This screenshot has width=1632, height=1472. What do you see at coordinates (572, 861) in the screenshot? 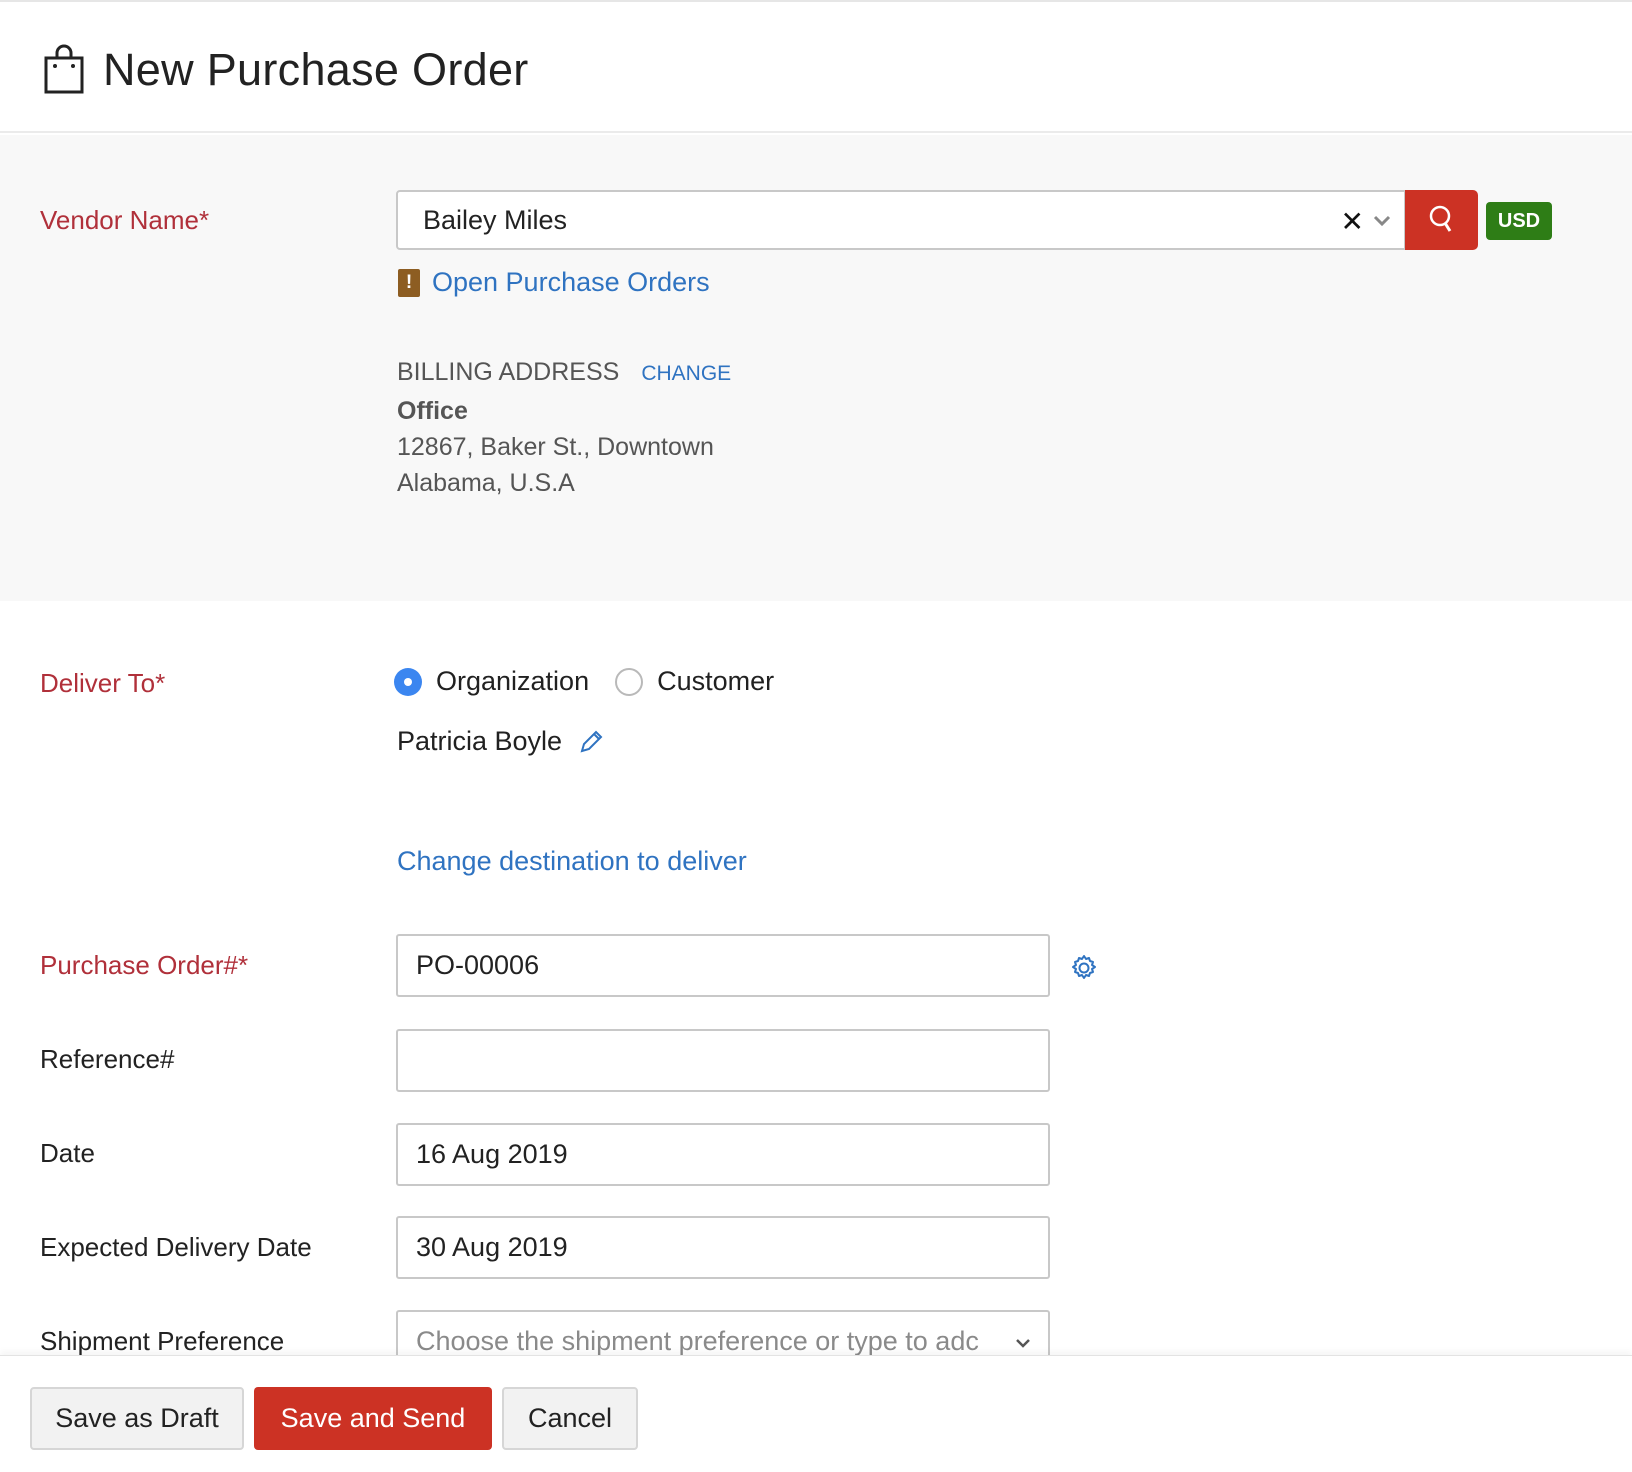
I see `change-destination-link: Change destination to deliver` at bounding box center [572, 861].